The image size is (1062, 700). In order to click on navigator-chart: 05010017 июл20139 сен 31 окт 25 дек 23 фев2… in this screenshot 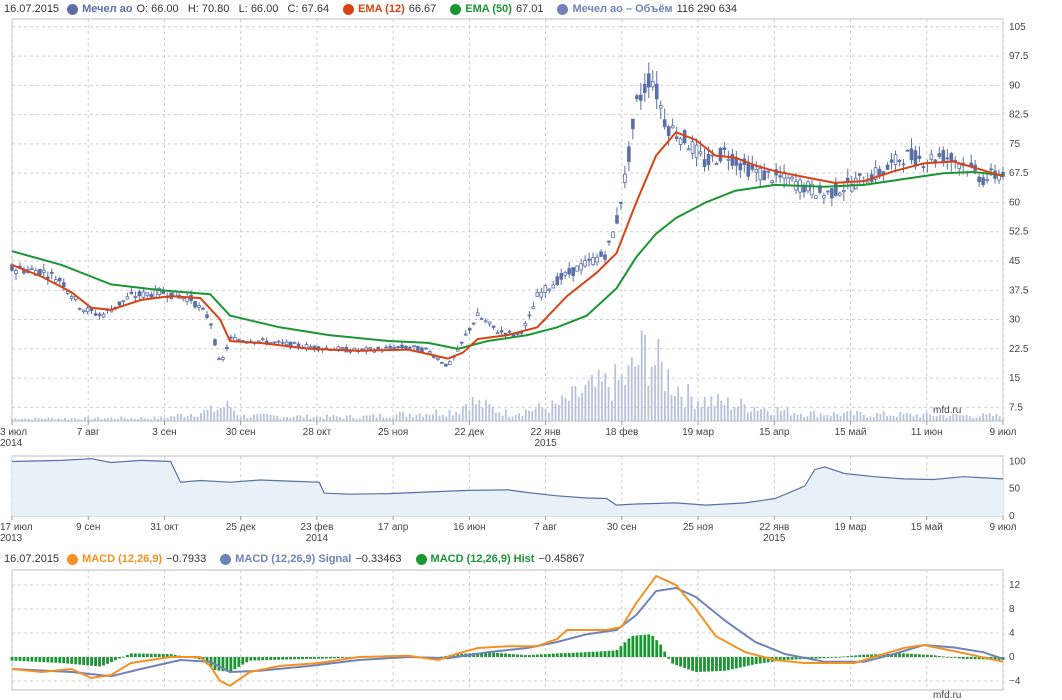, I will do `click(531, 500)`.